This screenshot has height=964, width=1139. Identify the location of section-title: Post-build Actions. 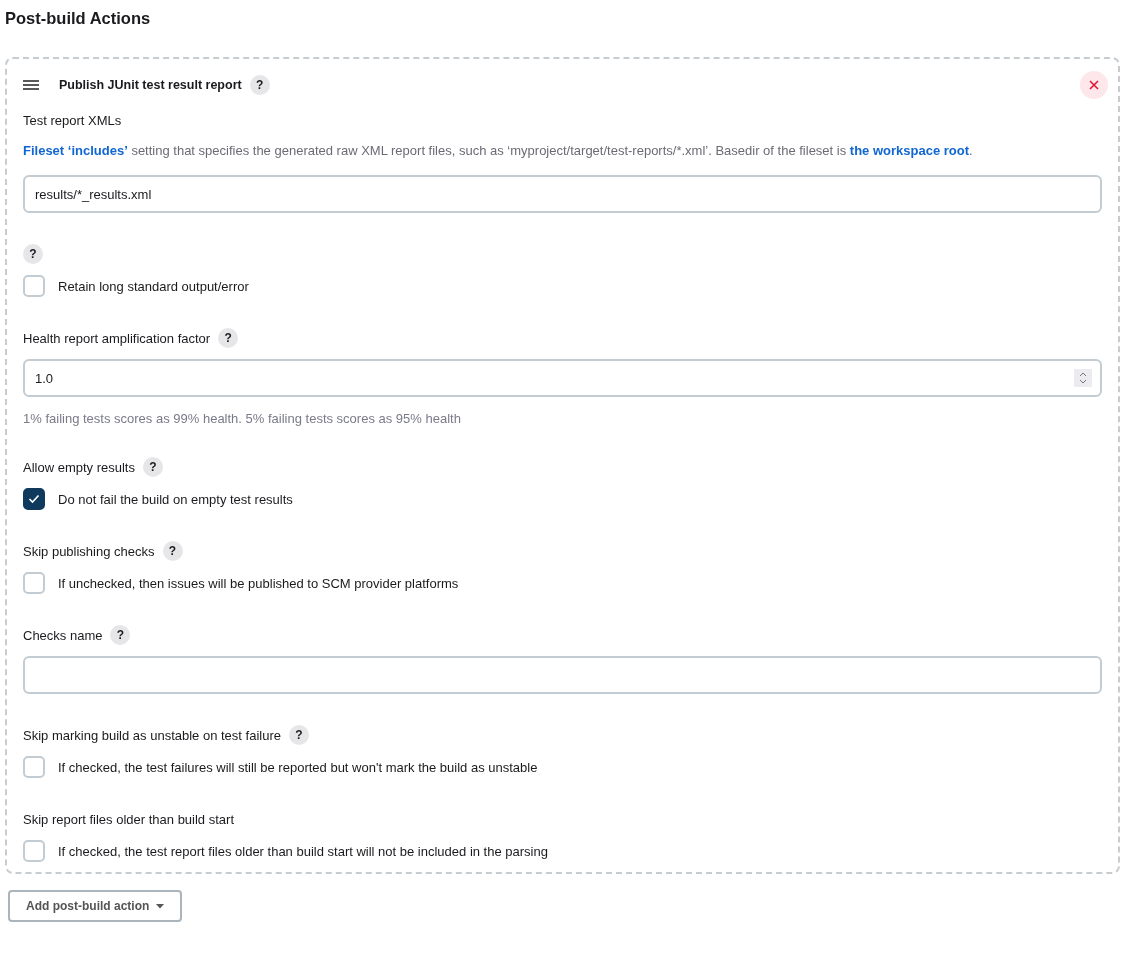
(78, 18).